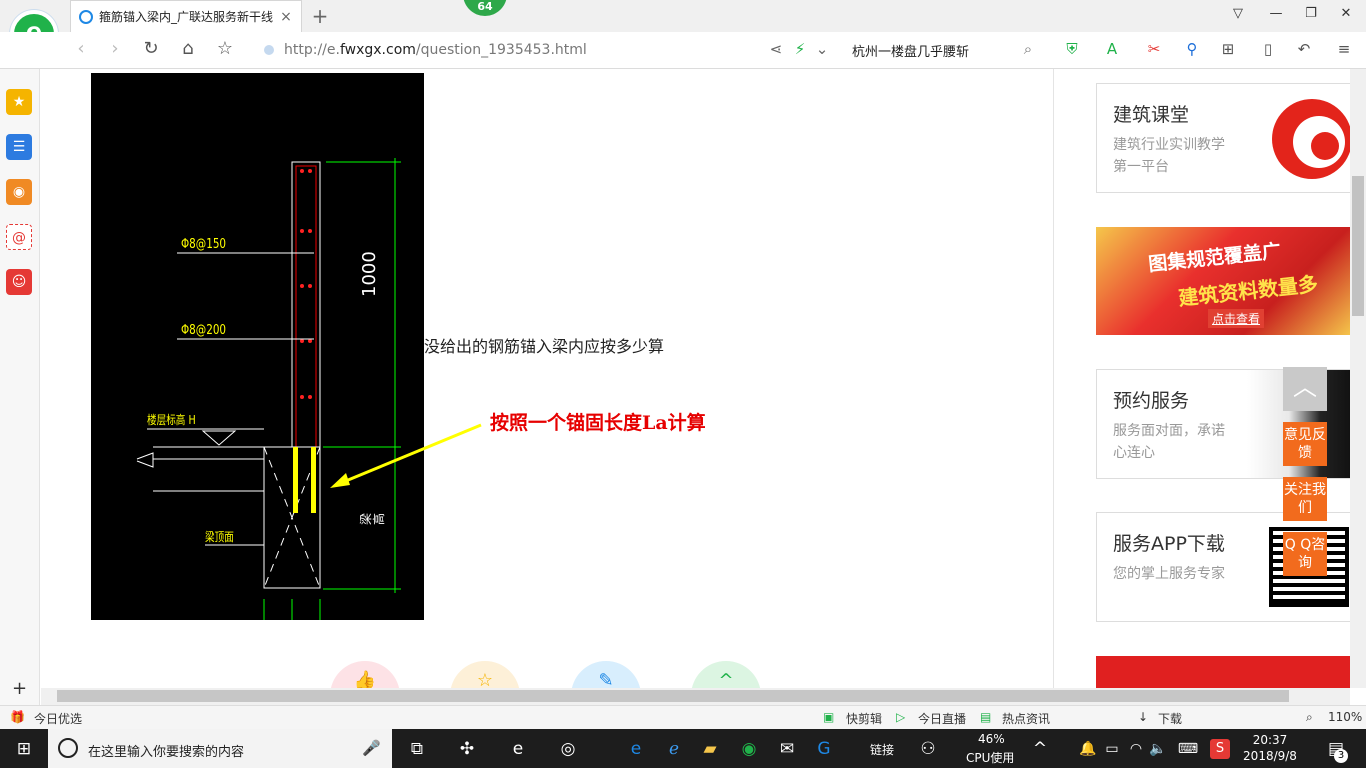 Image resolution: width=1366 pixels, height=768 pixels. What do you see at coordinates (269, 50) in the screenshot?
I see `site-info-icon` at bounding box center [269, 50].